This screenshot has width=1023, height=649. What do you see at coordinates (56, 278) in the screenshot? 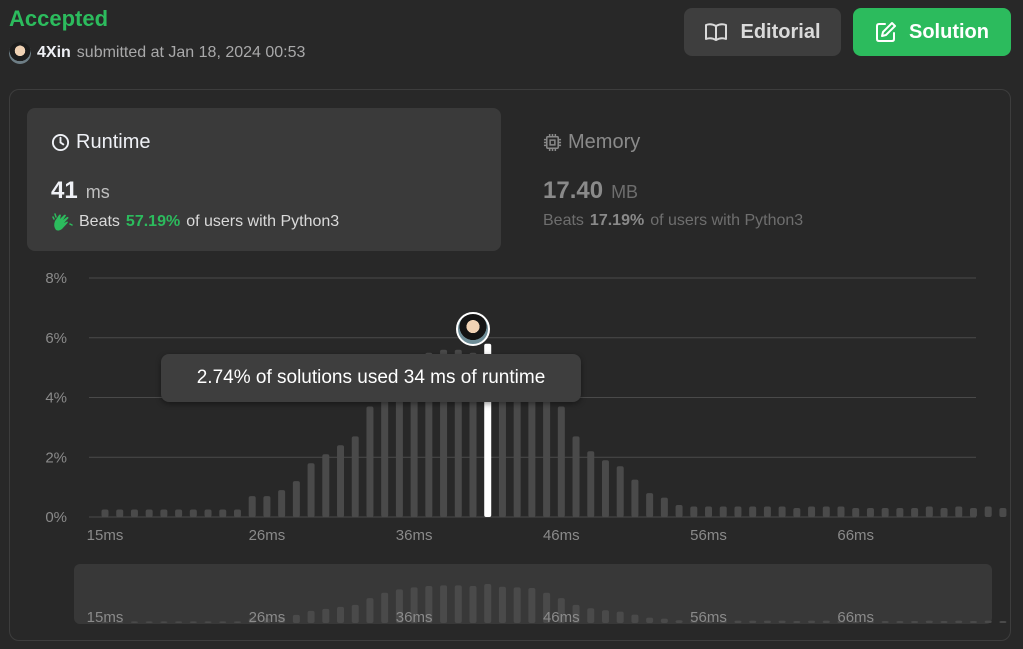
I see `y-tick-label: 8%` at bounding box center [56, 278].